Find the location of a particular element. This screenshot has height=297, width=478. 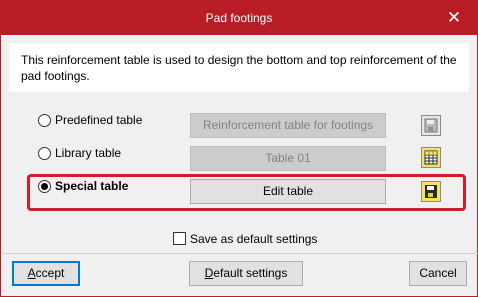

default-settings-button: Default settings is located at coordinates (246, 273).